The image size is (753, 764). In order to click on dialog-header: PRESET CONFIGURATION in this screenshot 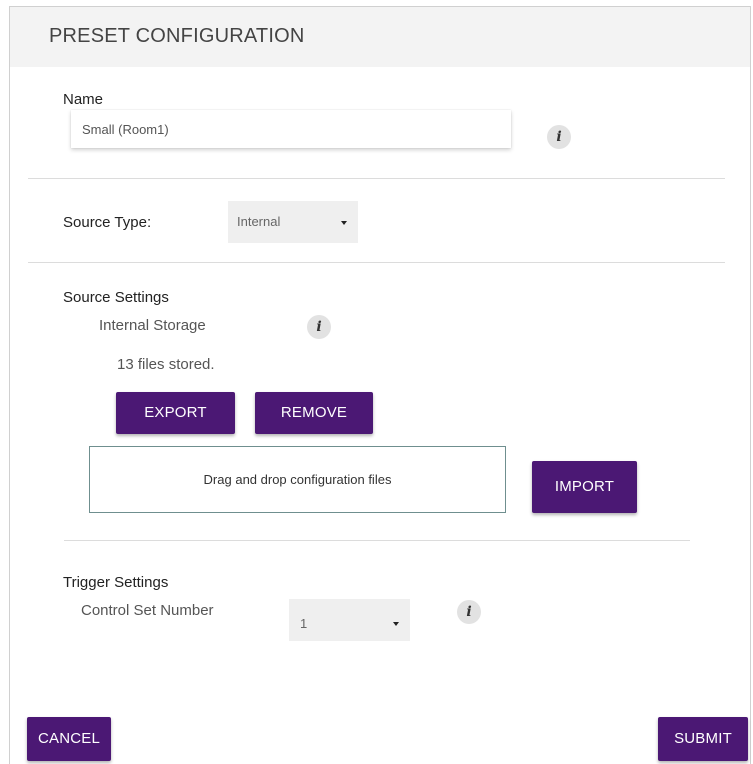, I will do `click(380, 37)`.